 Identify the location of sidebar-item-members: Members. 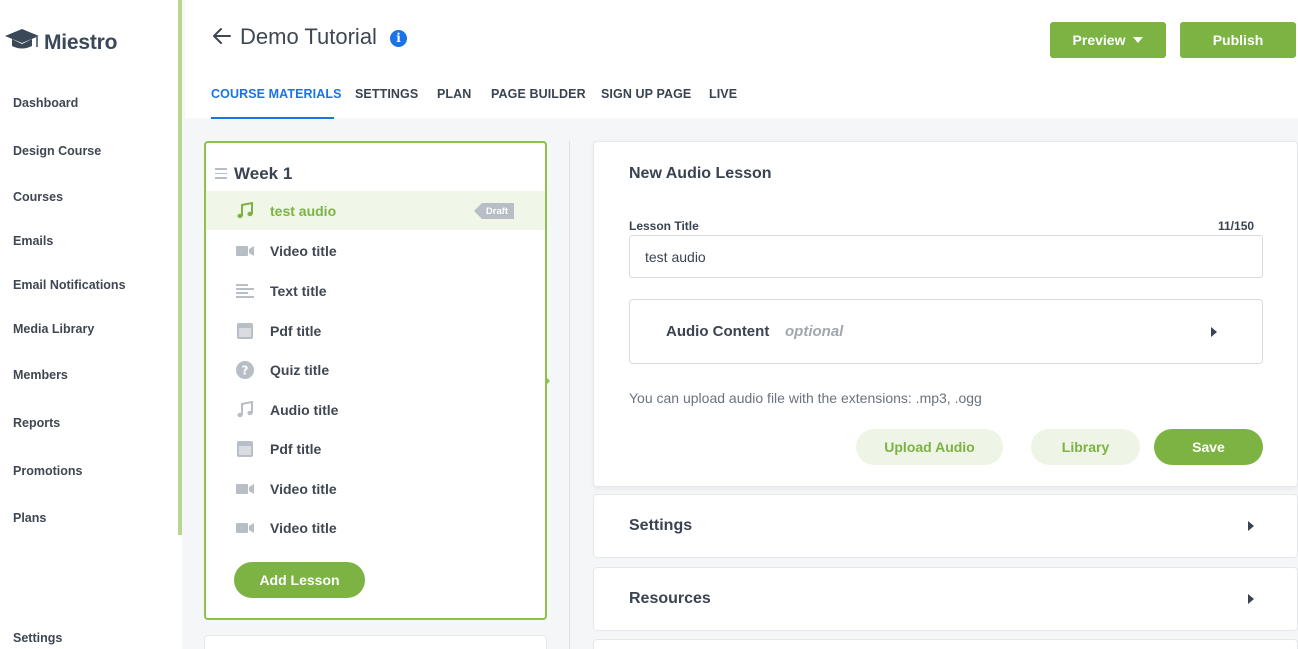
(40, 375).